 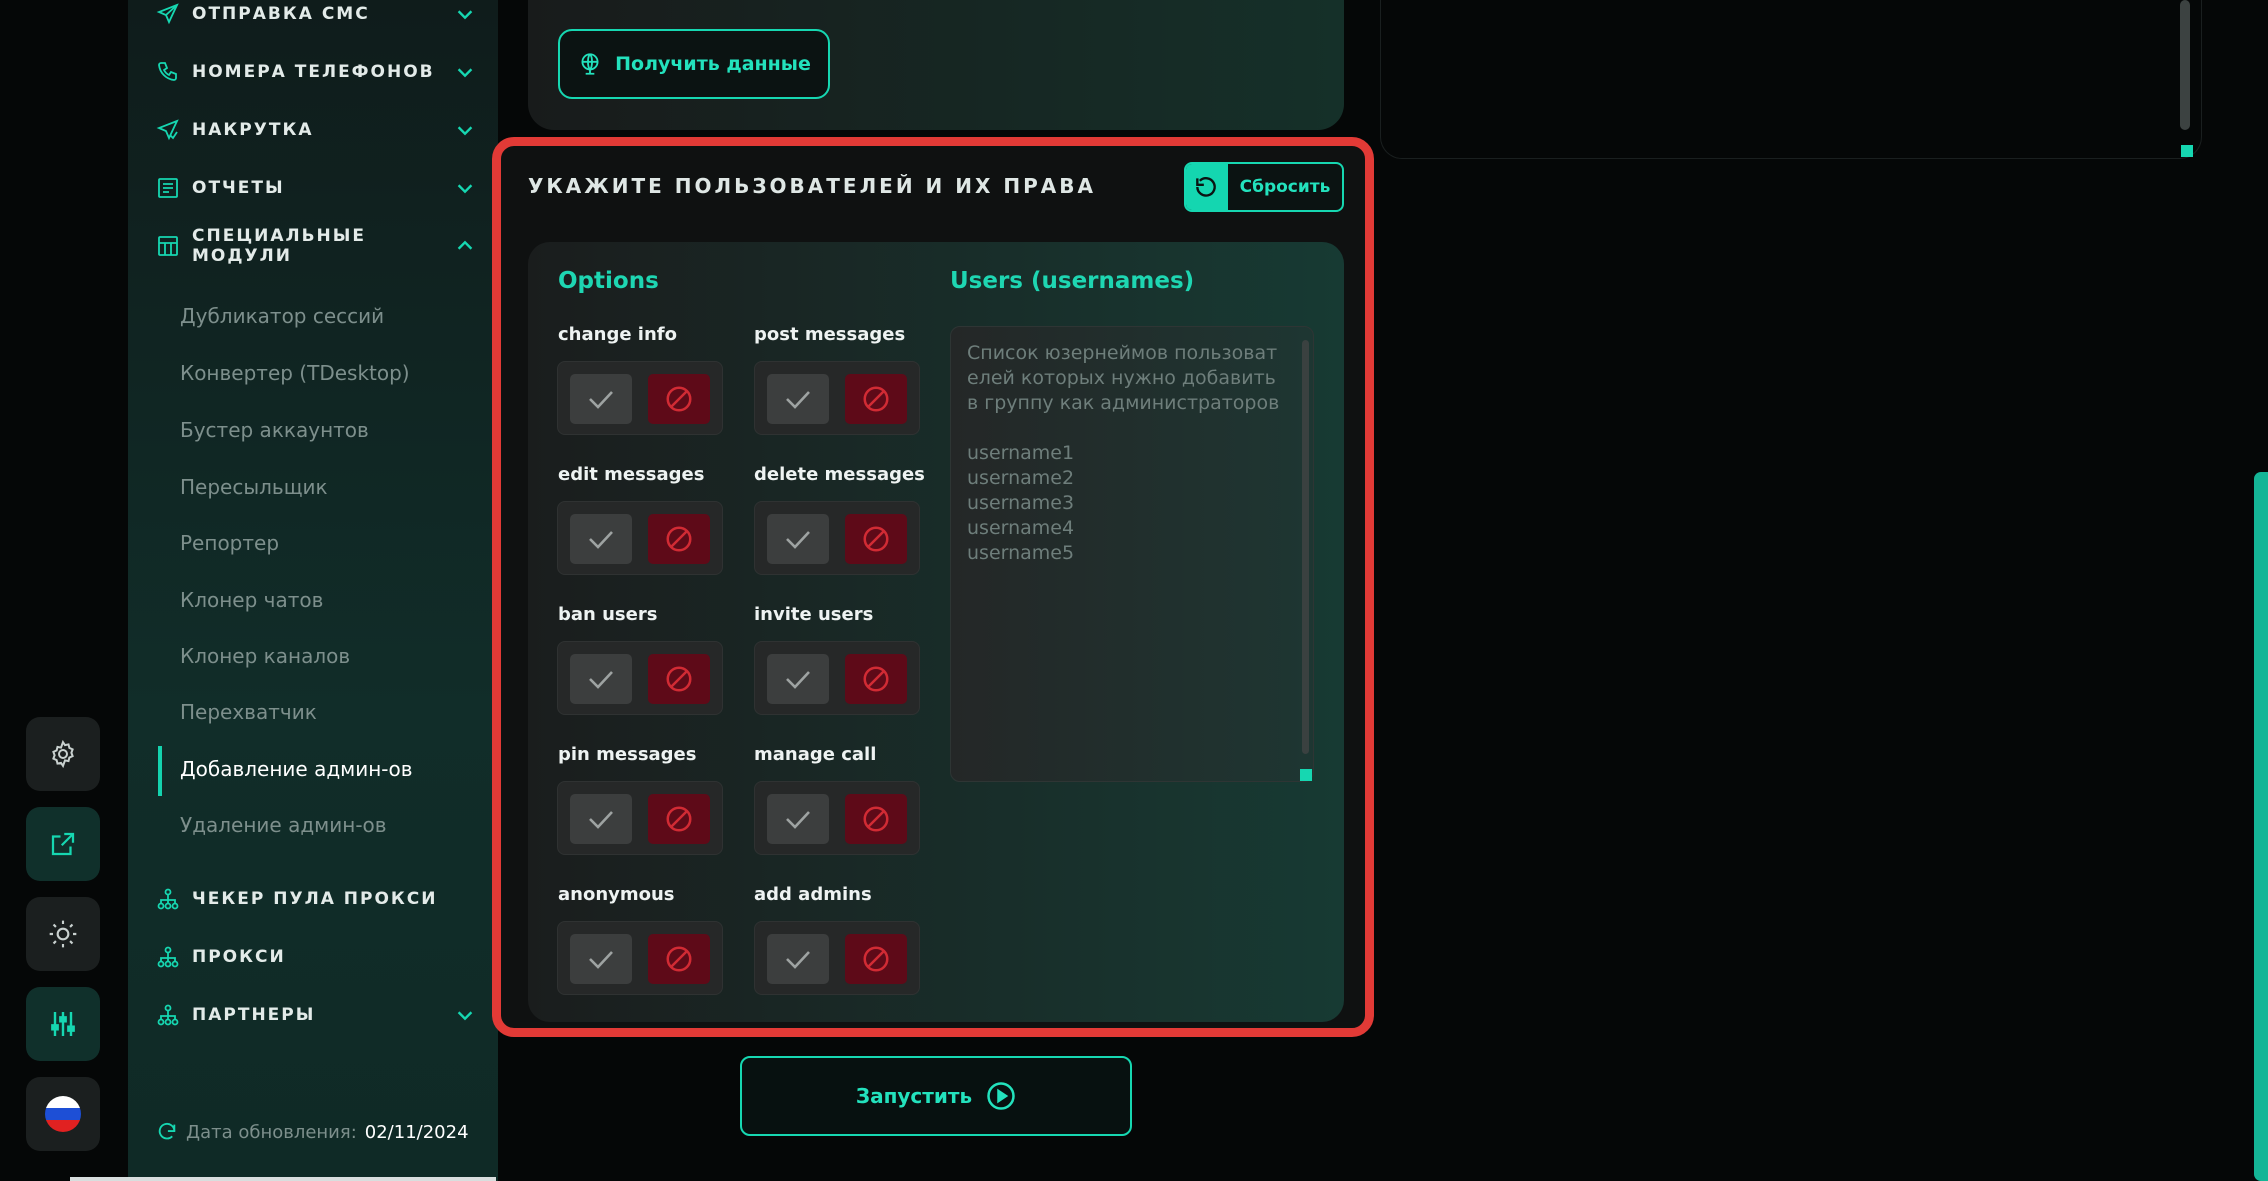 I want to click on network-icon, so click(x=171, y=899).